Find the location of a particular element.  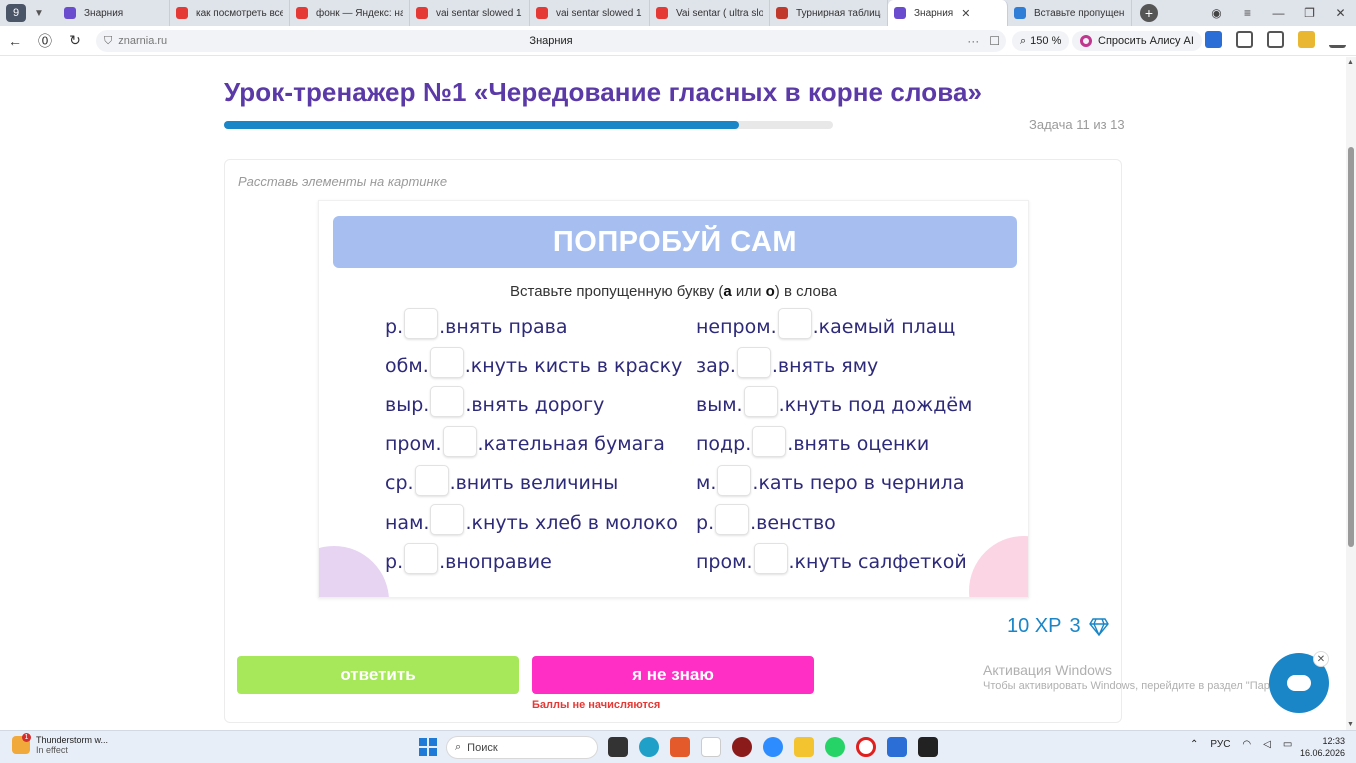

scroll-up-icon: ▲ is located at coordinates (1350, 62).